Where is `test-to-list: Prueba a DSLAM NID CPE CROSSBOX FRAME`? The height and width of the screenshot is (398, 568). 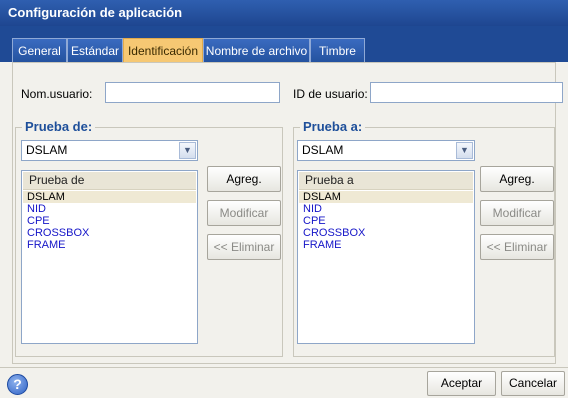
test-to-list: Prueba a DSLAM NID CPE CROSSBOX FRAME is located at coordinates (386, 257).